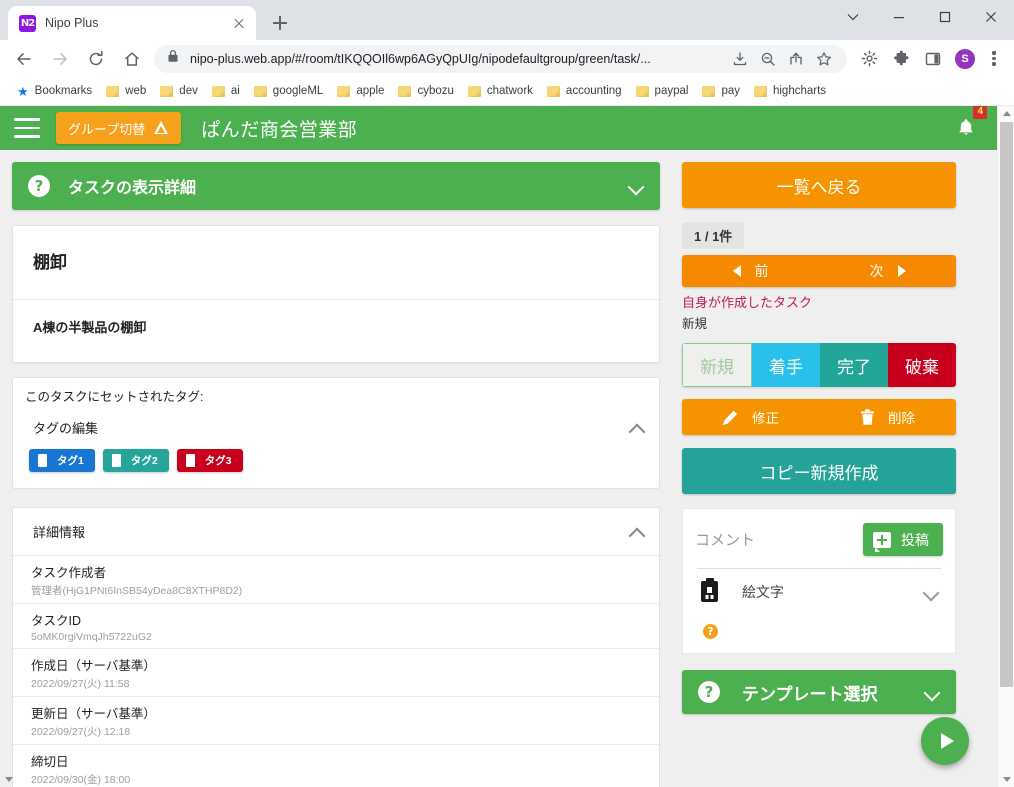 This screenshot has height=787, width=1014. I want to click on status-button-started: 着手, so click(786, 365).